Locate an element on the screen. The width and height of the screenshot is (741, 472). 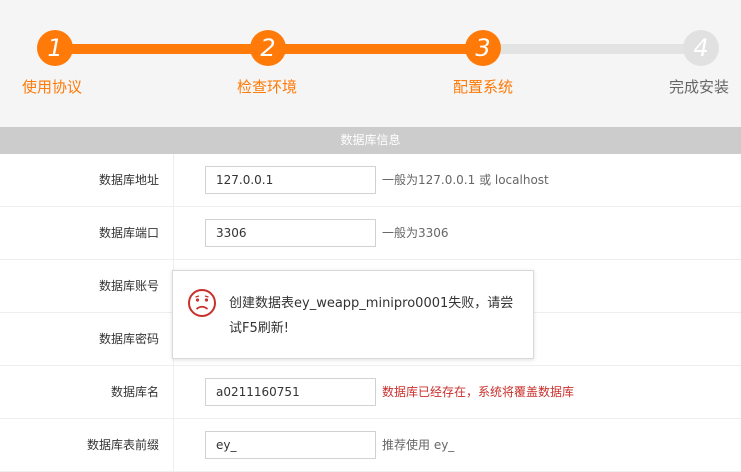
db-host-hint: 一般为127.0.0.1 或 localhost is located at coordinates (465, 180).